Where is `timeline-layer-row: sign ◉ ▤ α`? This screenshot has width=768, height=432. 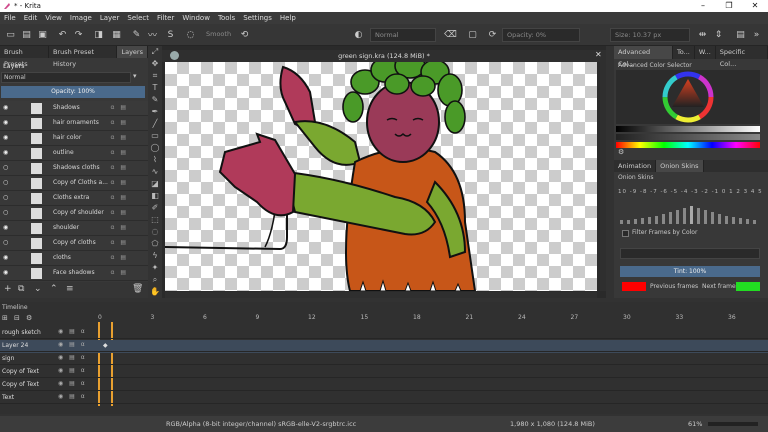
timeline-layer-row: sign ◉ ▤ α is located at coordinates (384, 358).